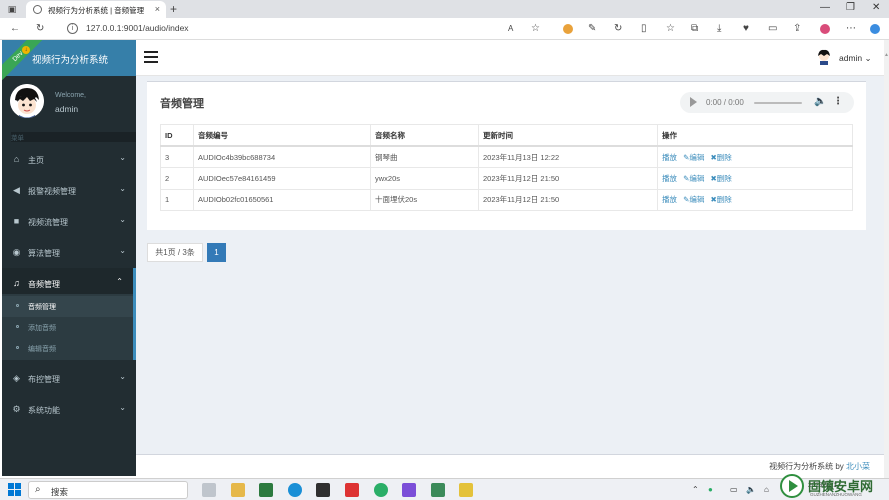  What do you see at coordinates (137, 28) in the screenshot?
I see `address-bar: 127.0.0.1:9001/audio/index` at bounding box center [137, 28].